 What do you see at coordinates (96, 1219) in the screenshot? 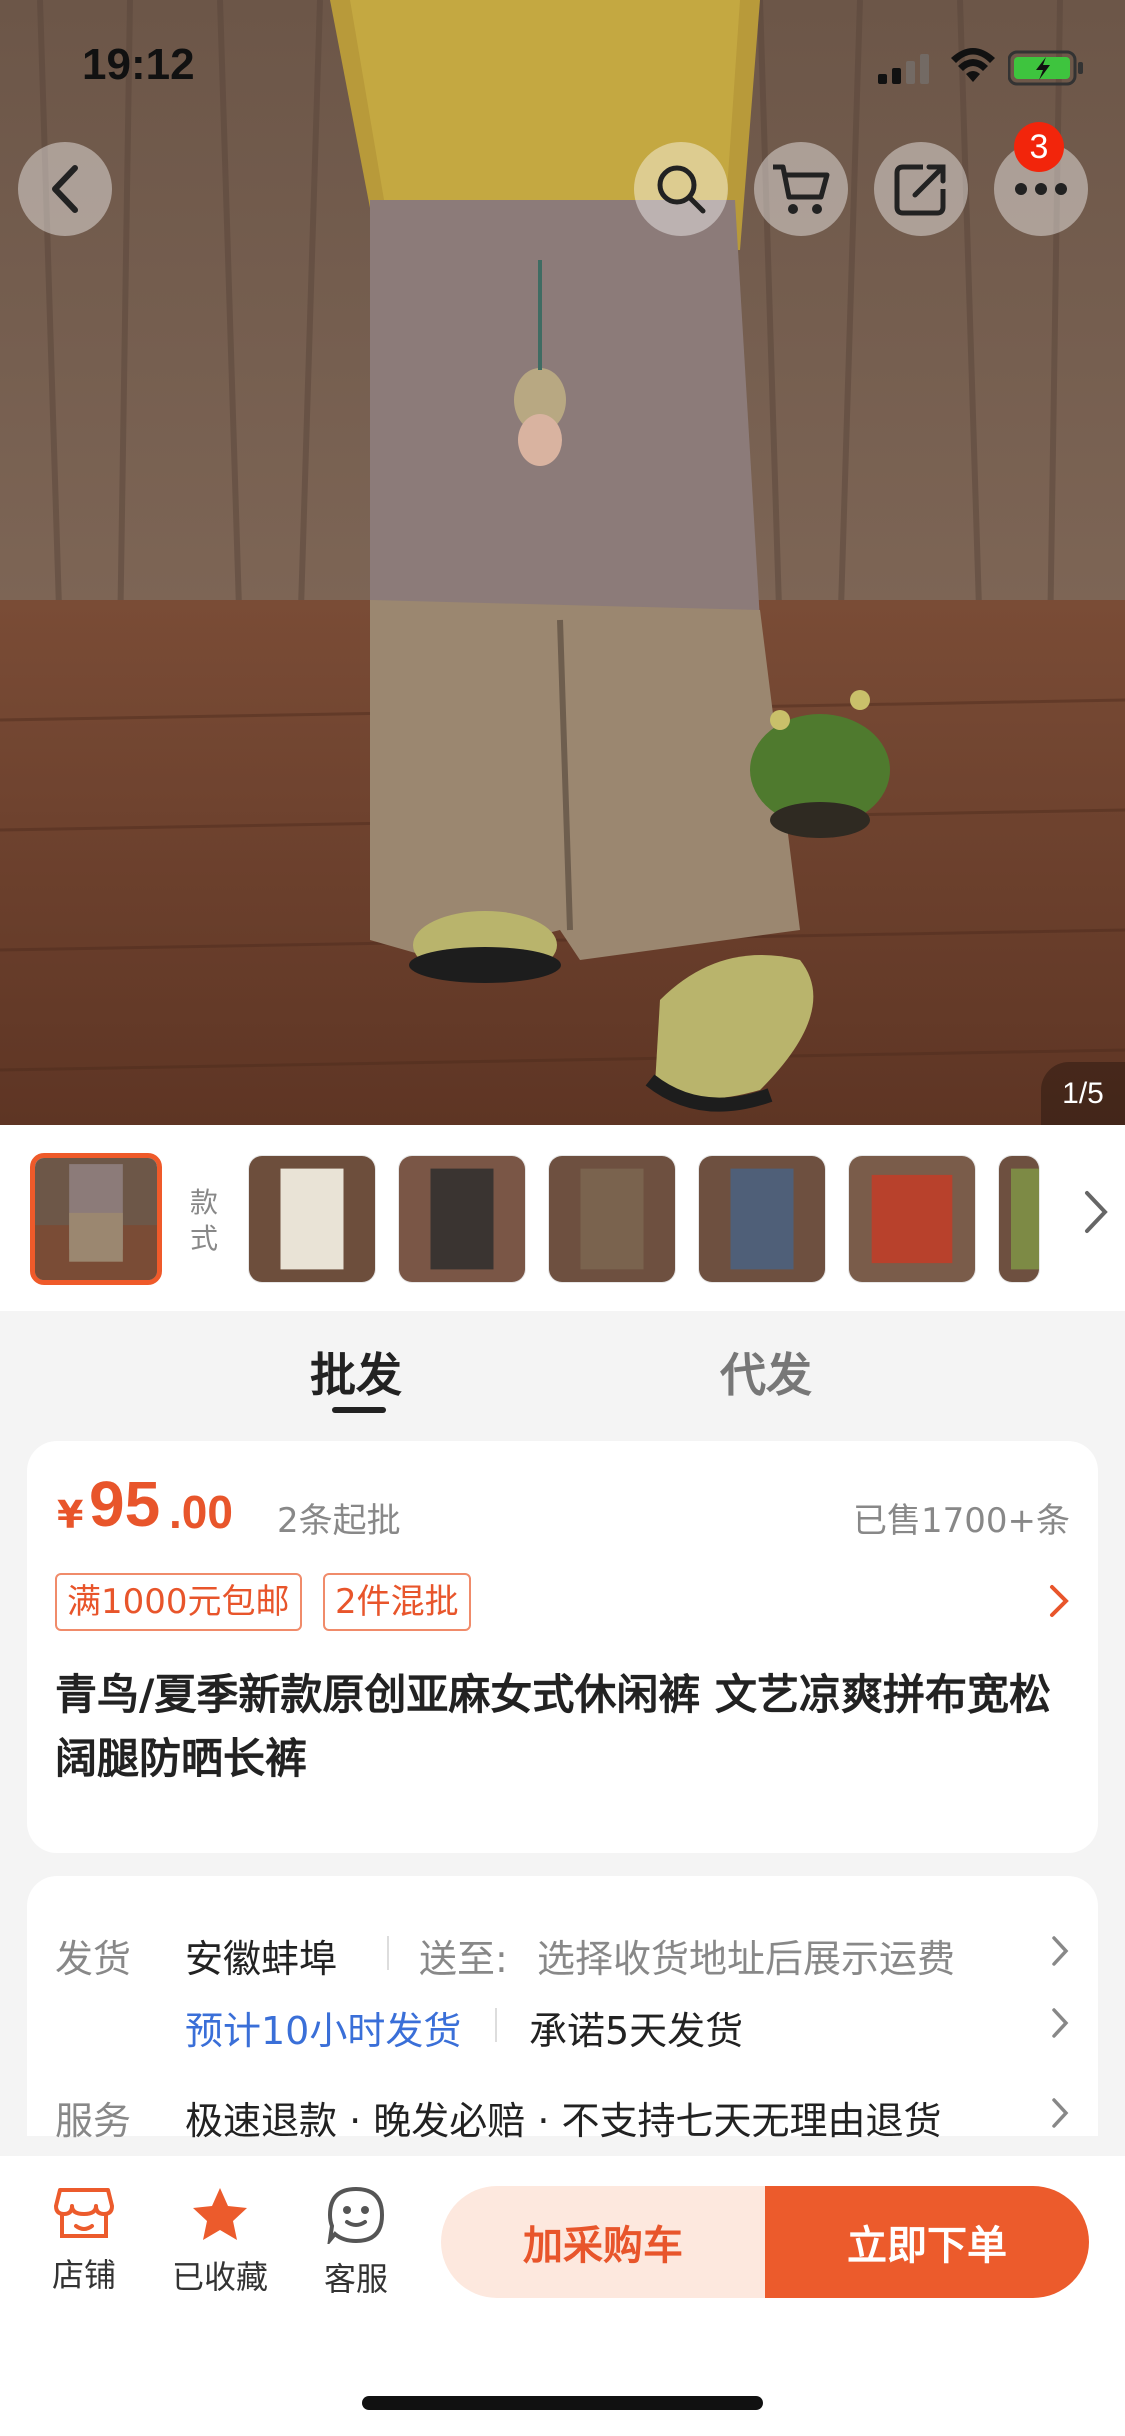
I see `style-thumb-main` at bounding box center [96, 1219].